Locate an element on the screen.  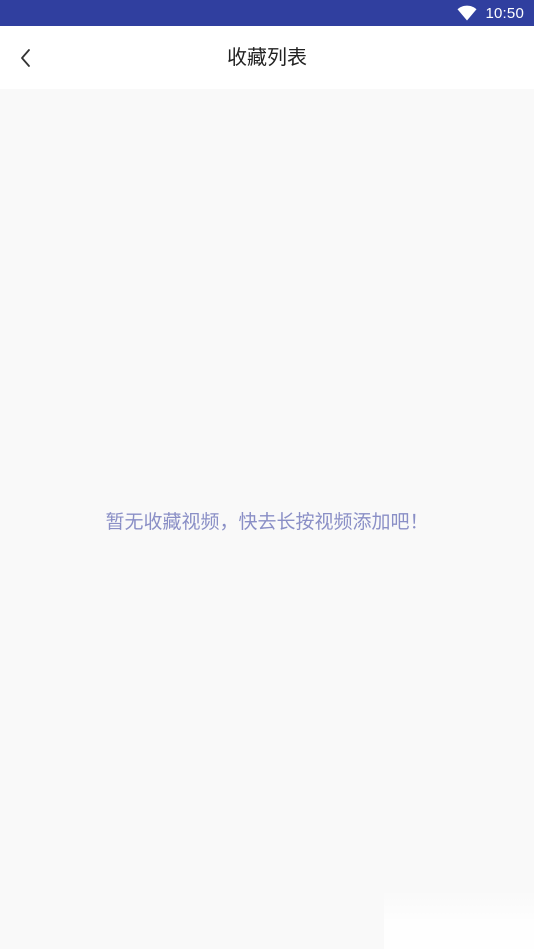
page-title: 收藏列表 is located at coordinates (267, 57).